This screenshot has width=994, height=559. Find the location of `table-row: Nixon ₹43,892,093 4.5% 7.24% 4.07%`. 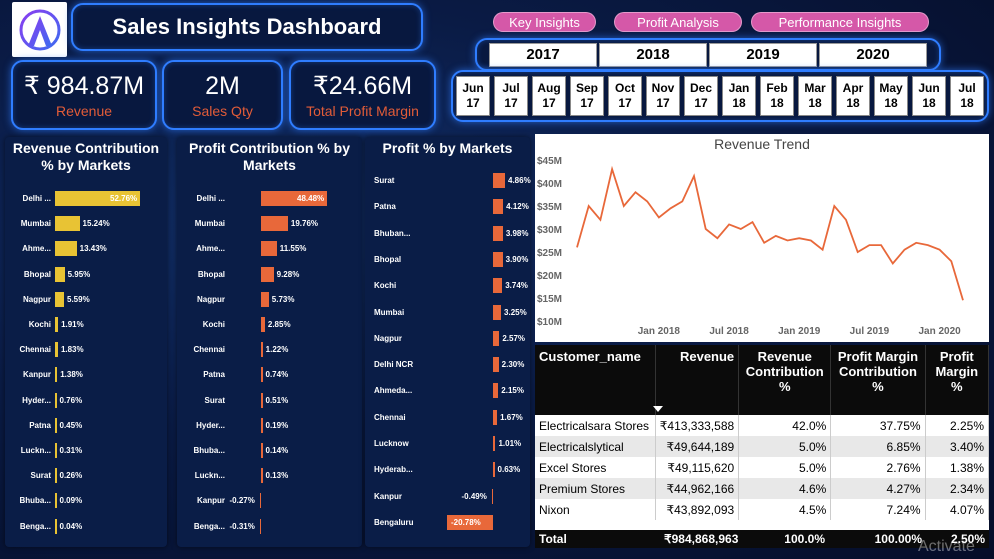

table-row: Nixon ₹43,892,093 4.5% 7.24% 4.07% is located at coordinates (762, 509).